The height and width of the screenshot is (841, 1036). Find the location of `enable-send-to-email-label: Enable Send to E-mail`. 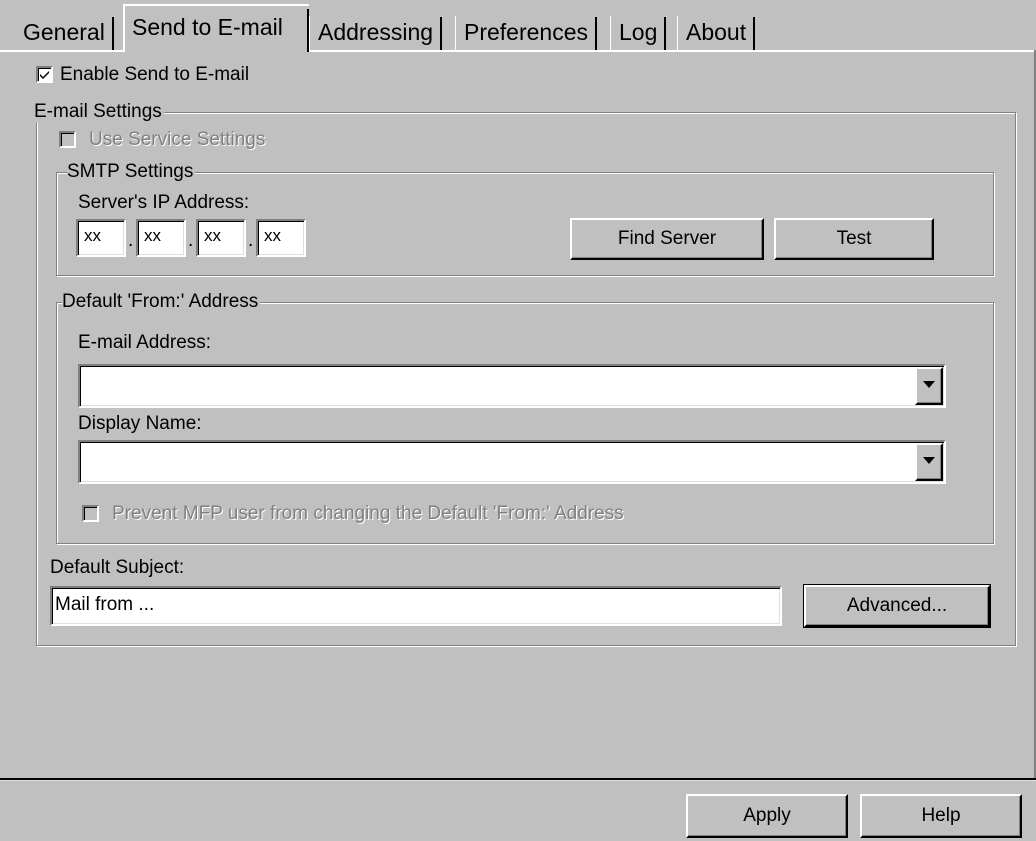

enable-send-to-email-label: Enable Send to E-mail is located at coordinates (154, 75).